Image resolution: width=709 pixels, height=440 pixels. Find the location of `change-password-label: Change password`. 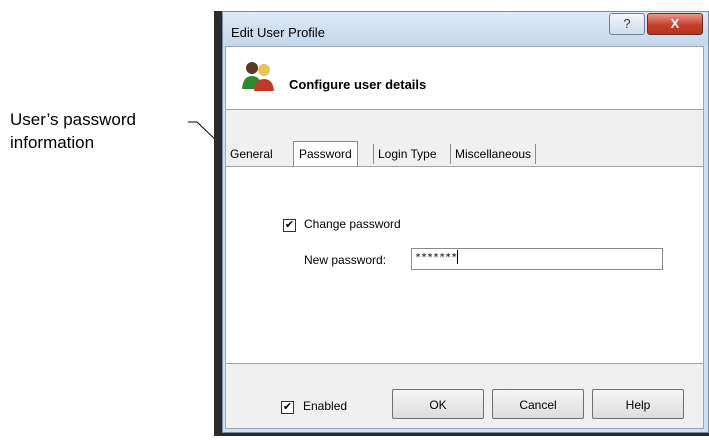

change-password-label: Change password is located at coordinates (352, 224).